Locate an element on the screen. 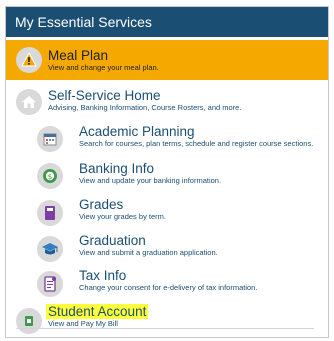  tax-document-icon is located at coordinates (50, 284).